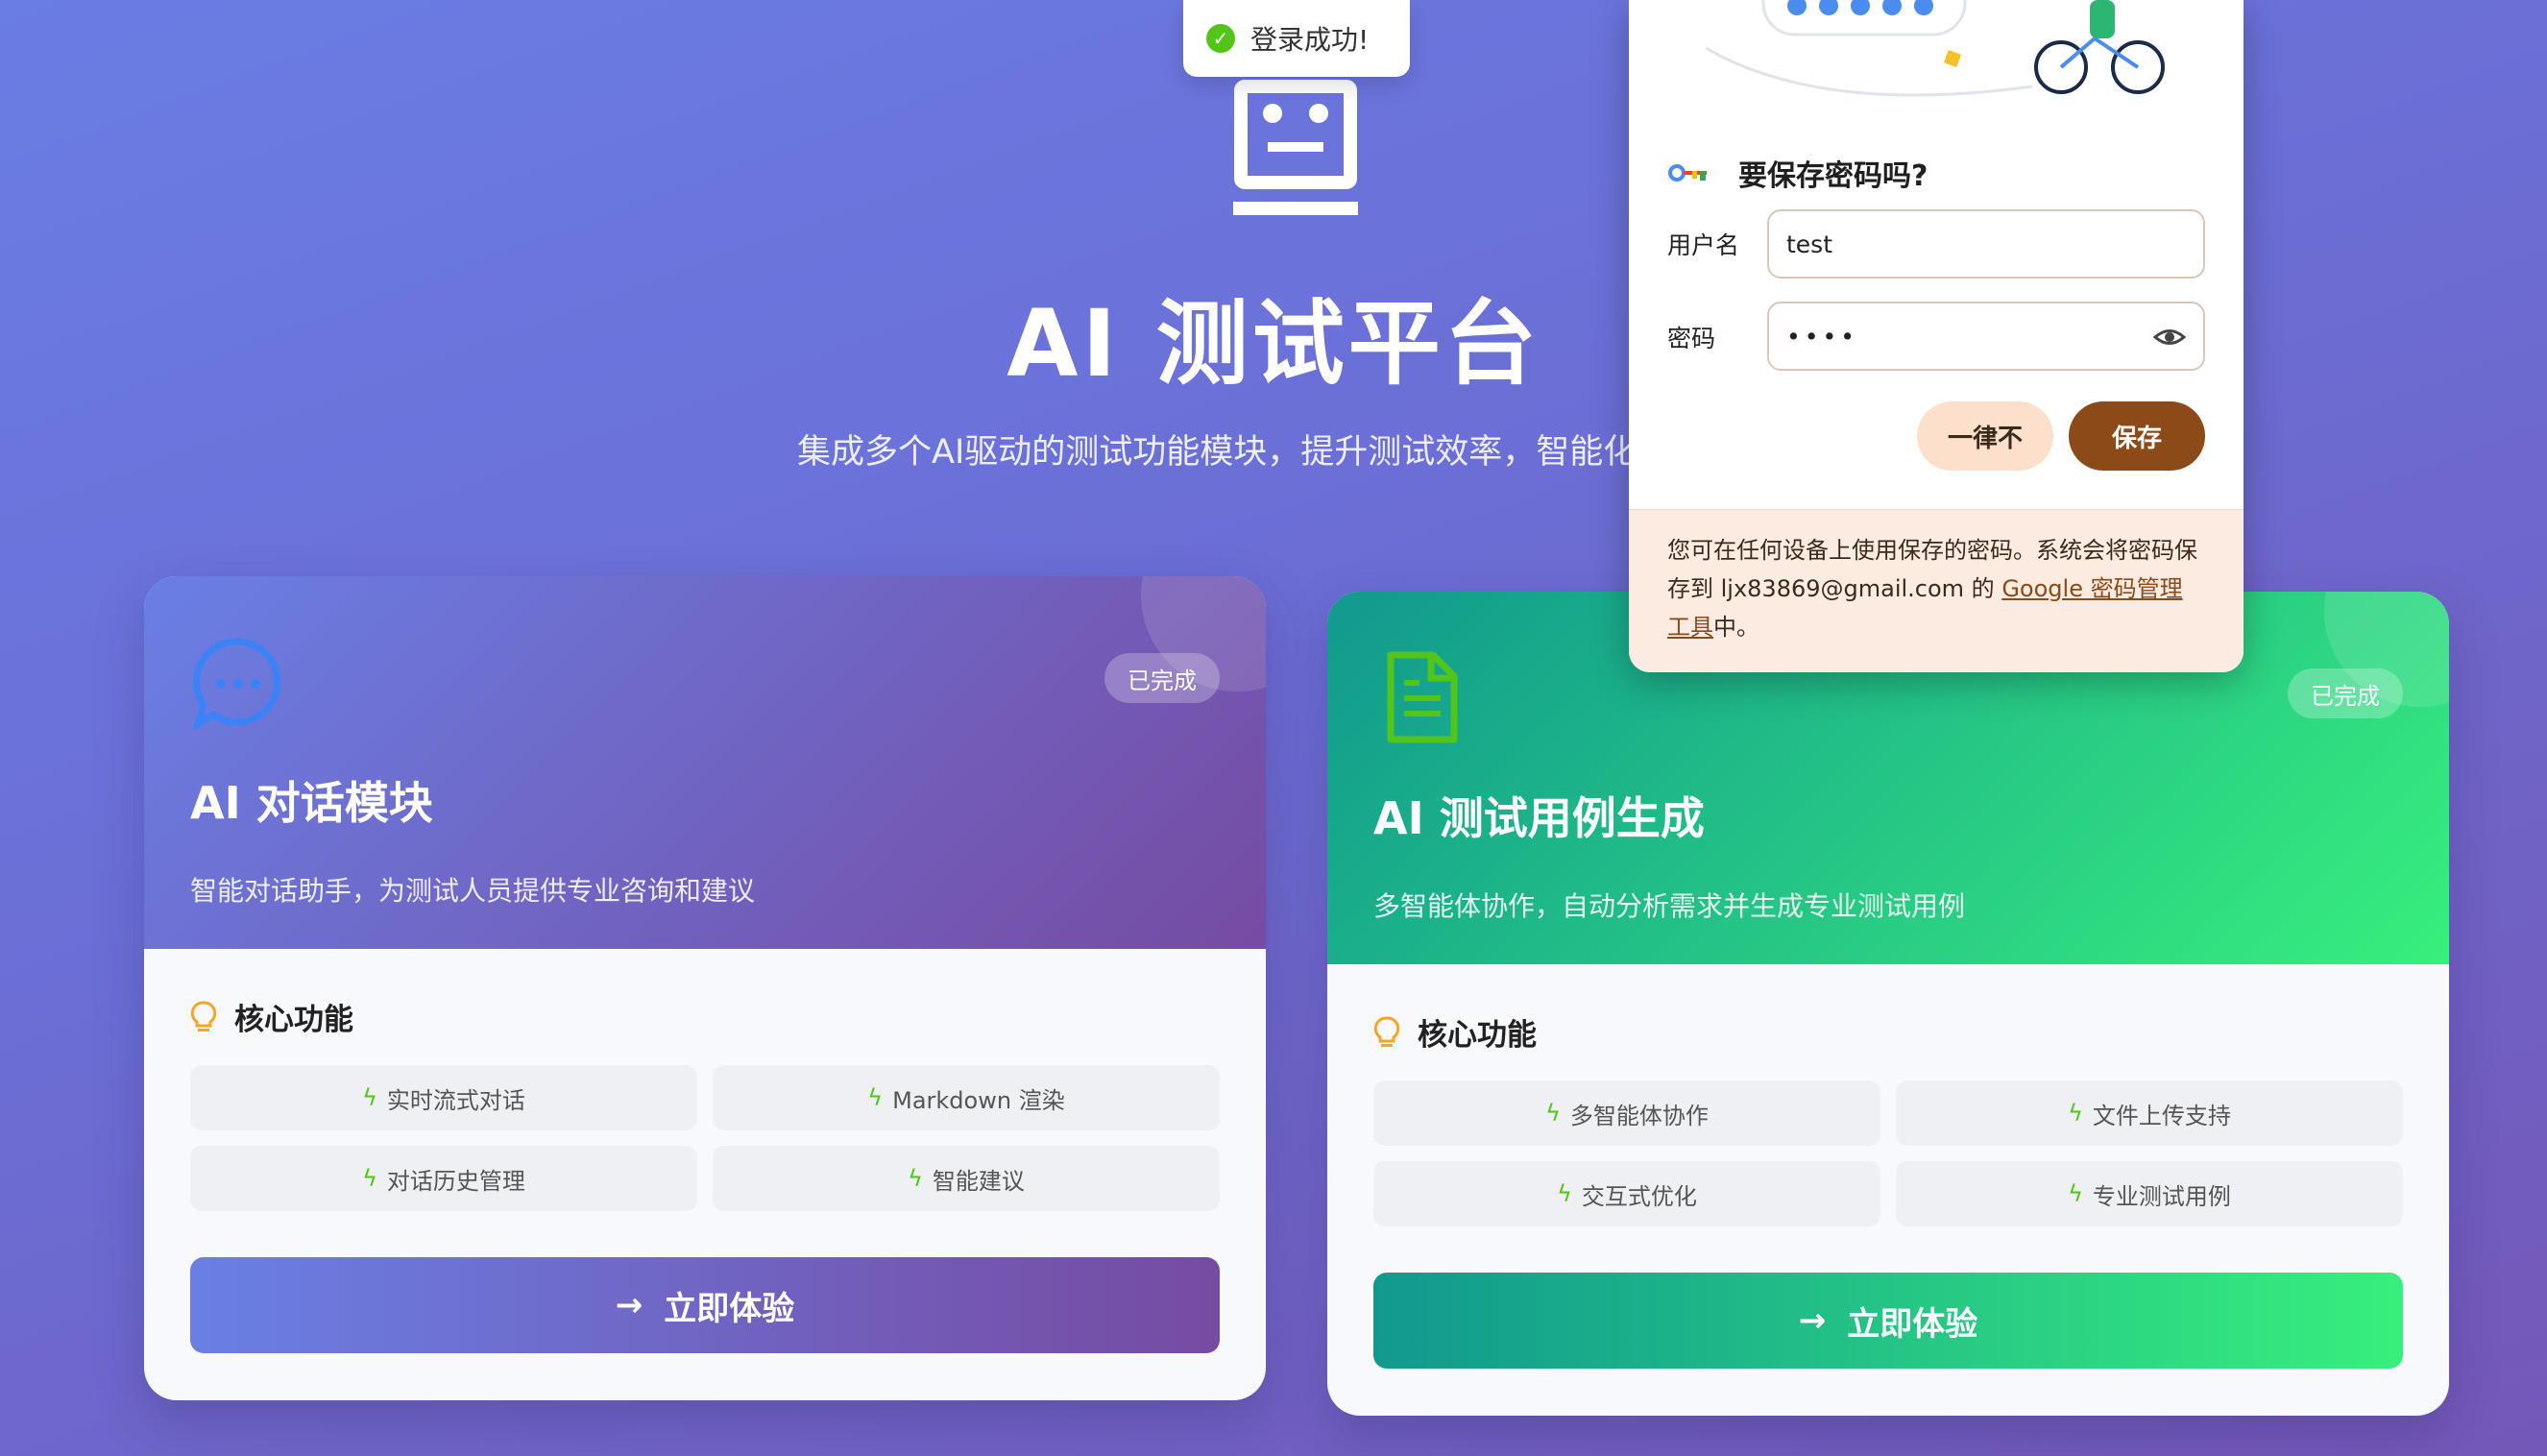 The height and width of the screenshot is (1456, 2547). I want to click on feature-label: 交互式优化, so click(1639, 1196).